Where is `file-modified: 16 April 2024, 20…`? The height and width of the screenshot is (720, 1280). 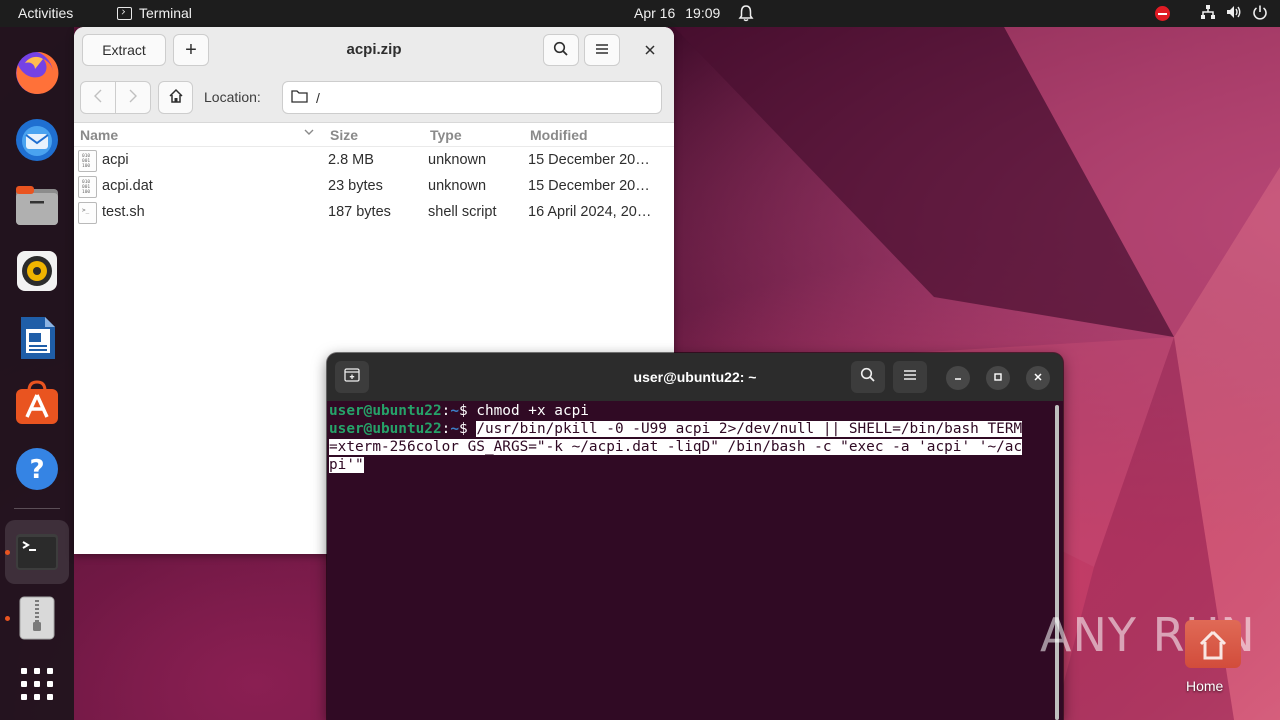 file-modified: 16 April 2024, 20… is located at coordinates (590, 212).